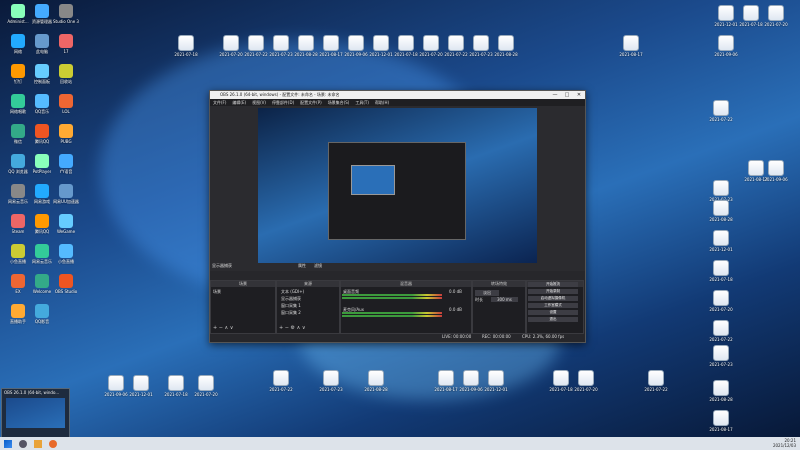 The height and width of the screenshot is (450, 800). I want to click on start-icon, so click(8, 444).